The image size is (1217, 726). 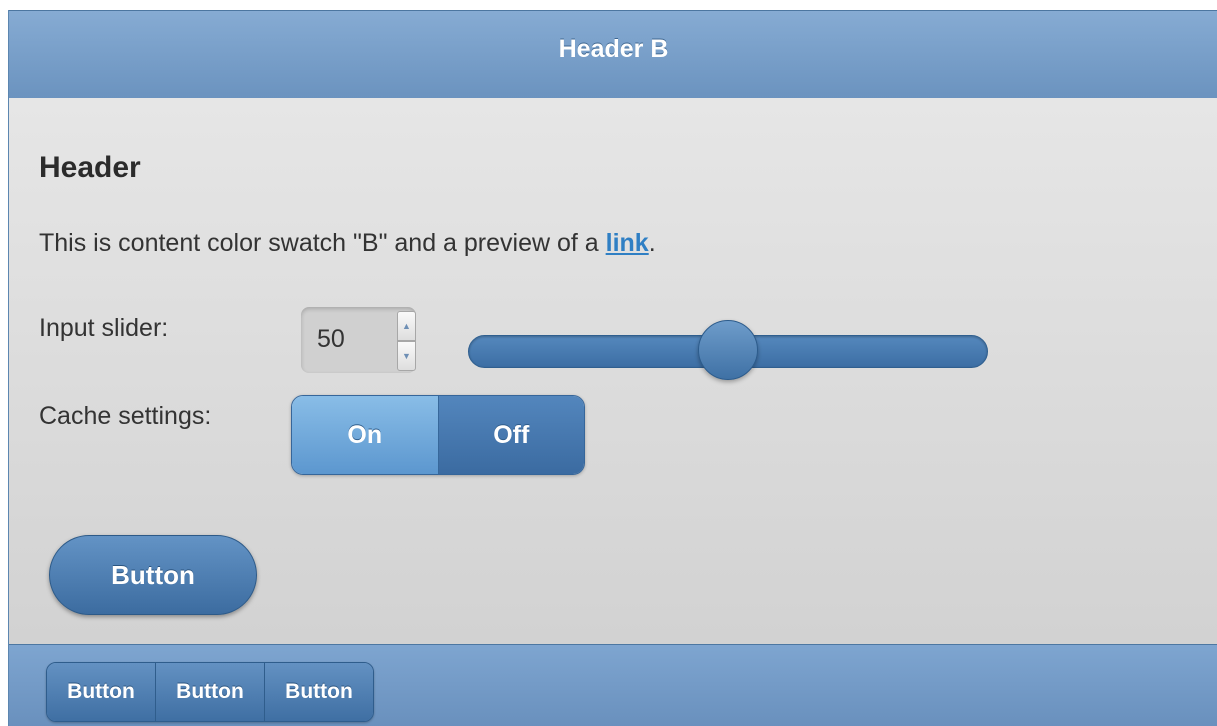 I want to click on slider-number-input: 50 ▲ ▼, so click(x=358, y=340).